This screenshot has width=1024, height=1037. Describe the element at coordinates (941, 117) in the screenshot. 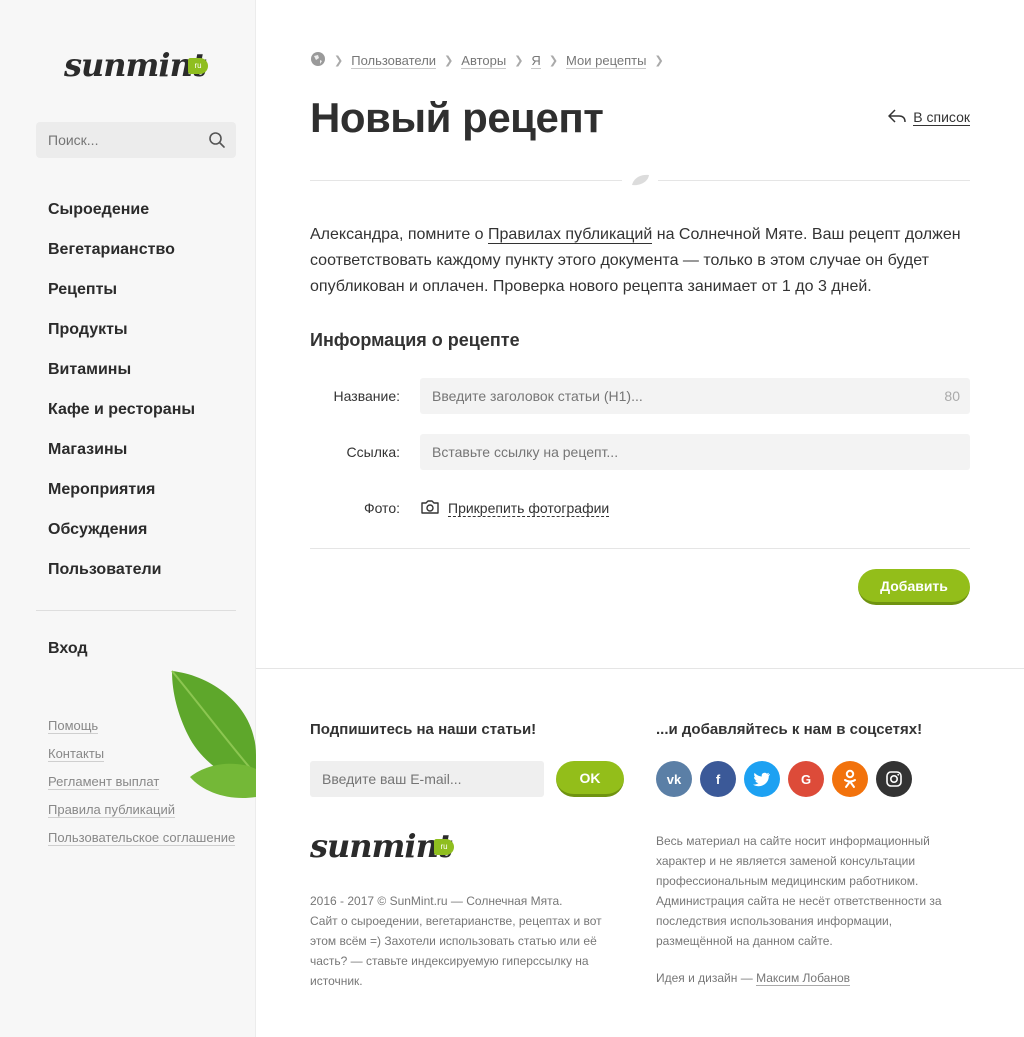

I see `back-to-list-label: В список` at that location.